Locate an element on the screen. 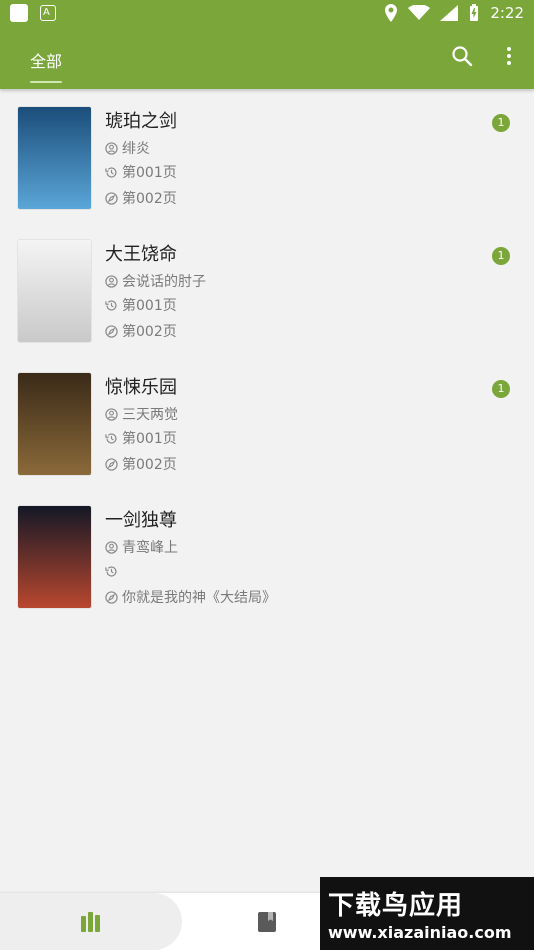 The image size is (534, 950). tab-indicator is located at coordinates (46, 82).